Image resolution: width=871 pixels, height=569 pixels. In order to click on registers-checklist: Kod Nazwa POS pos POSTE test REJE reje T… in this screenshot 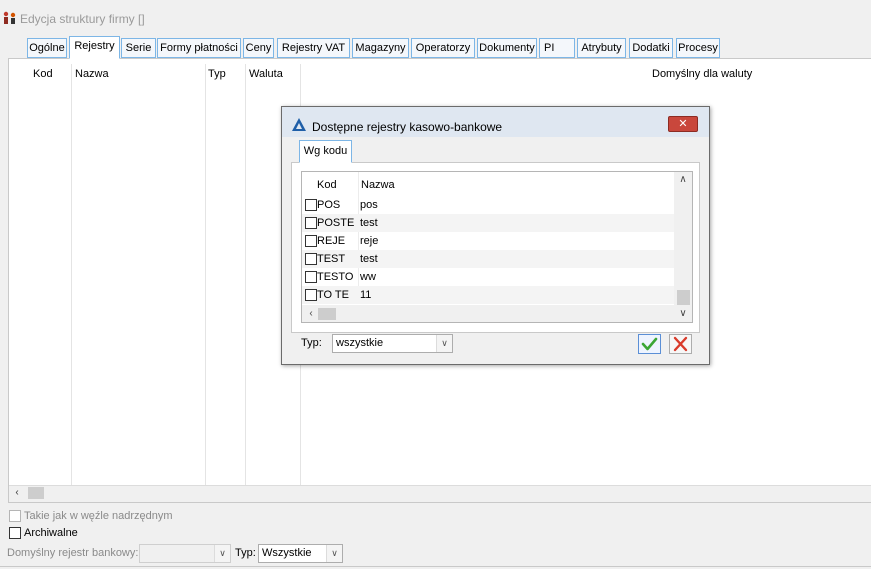, I will do `click(497, 247)`.